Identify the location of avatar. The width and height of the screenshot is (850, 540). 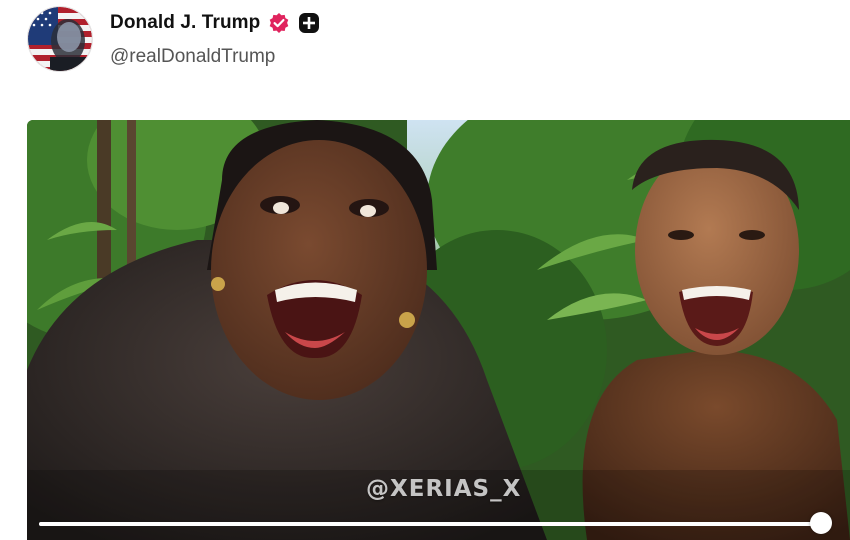
(60, 39).